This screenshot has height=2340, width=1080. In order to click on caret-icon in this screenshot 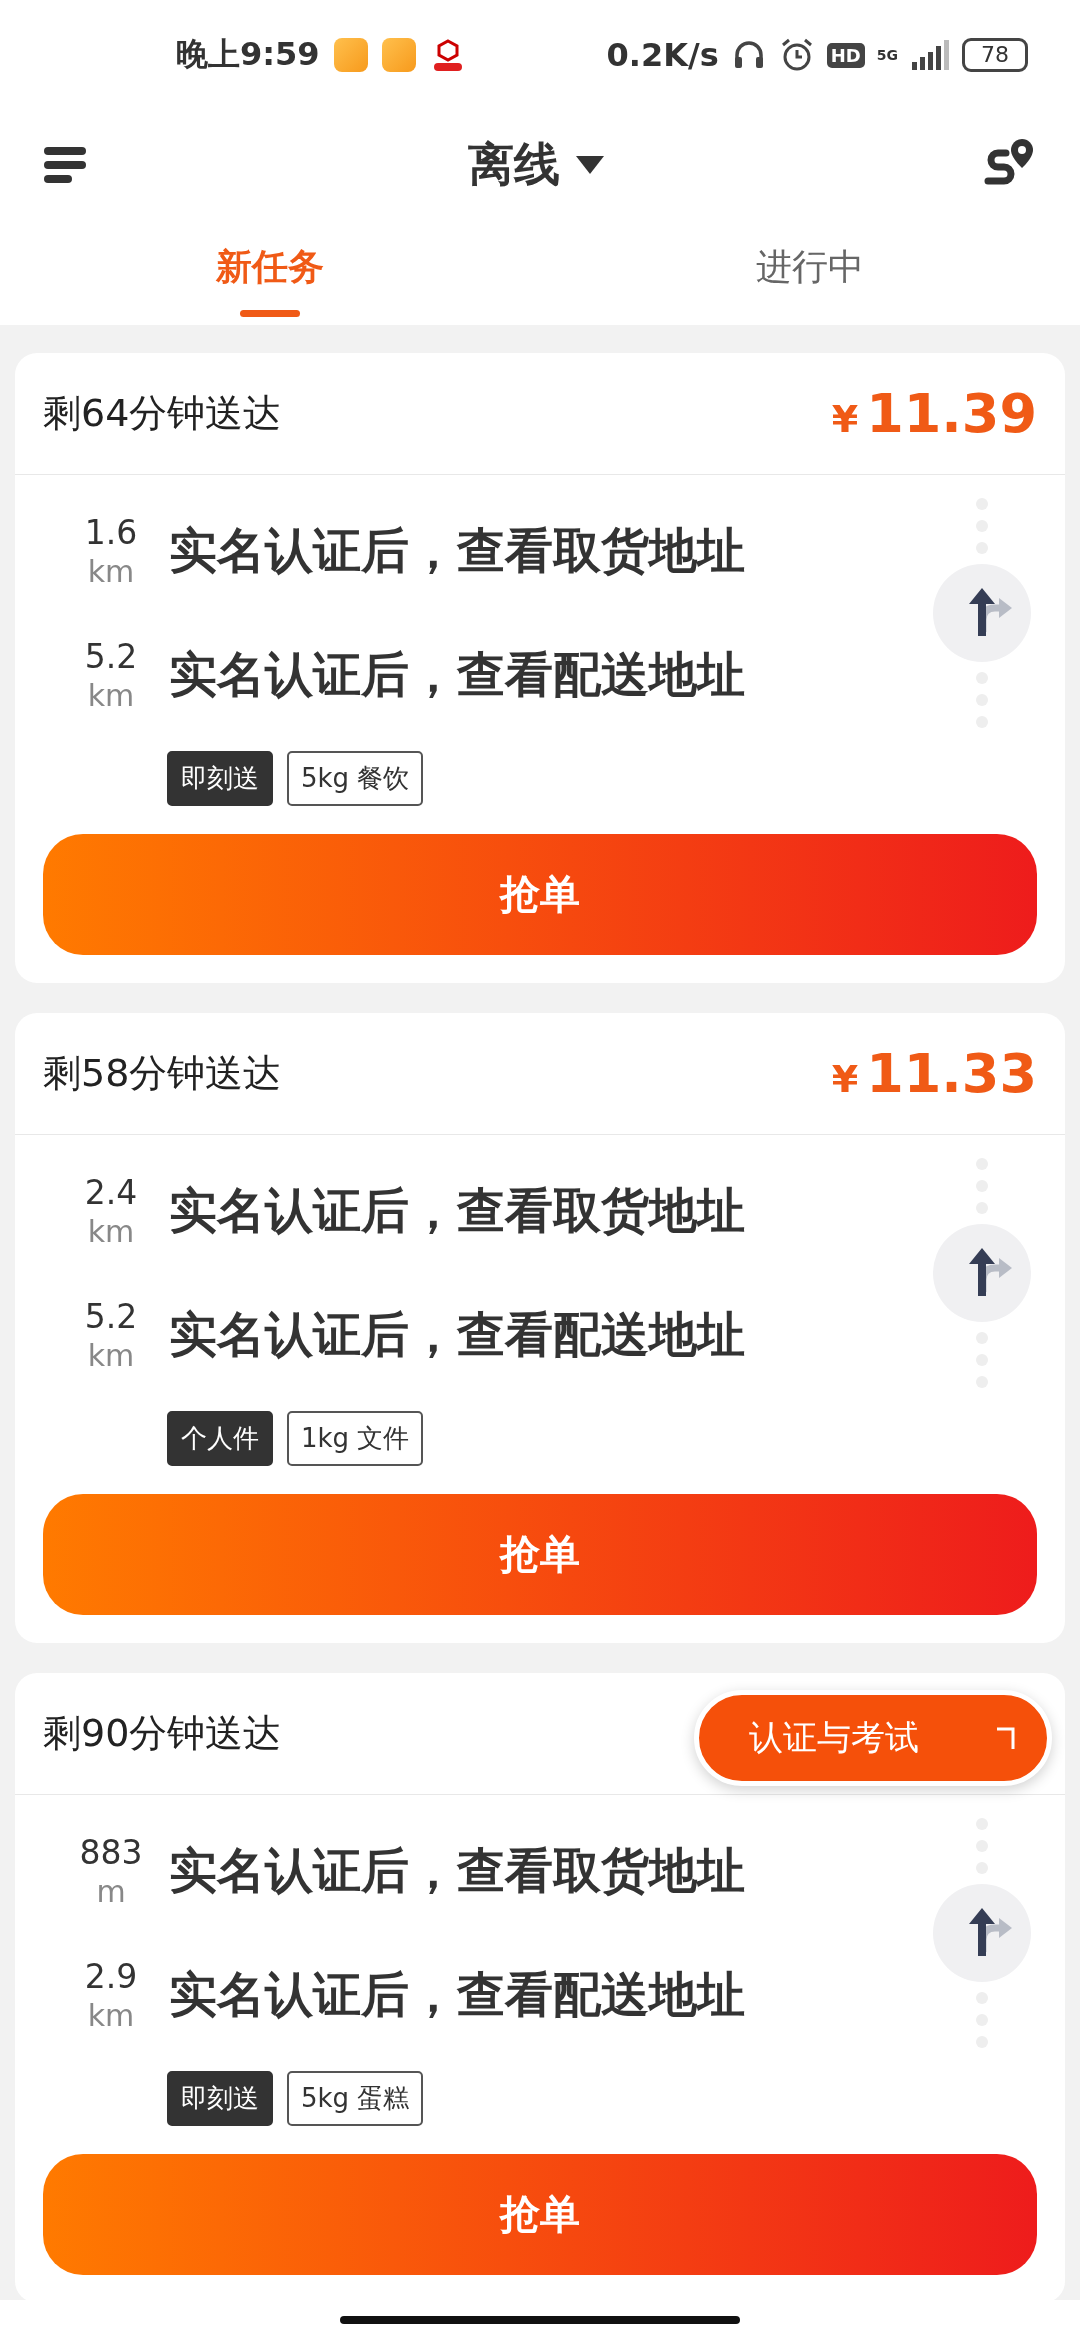, I will do `click(590, 165)`.